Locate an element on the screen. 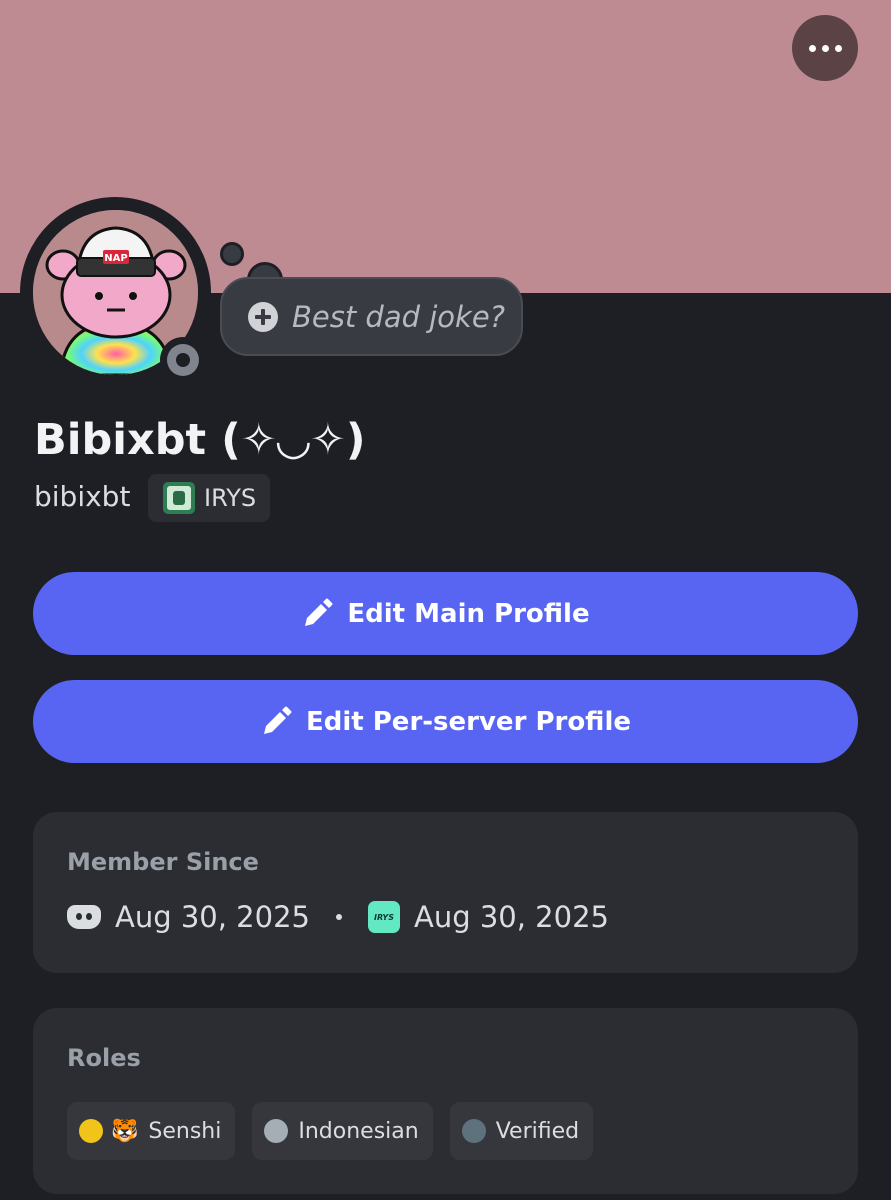  role-chip-verified: Verified is located at coordinates (521, 1131).